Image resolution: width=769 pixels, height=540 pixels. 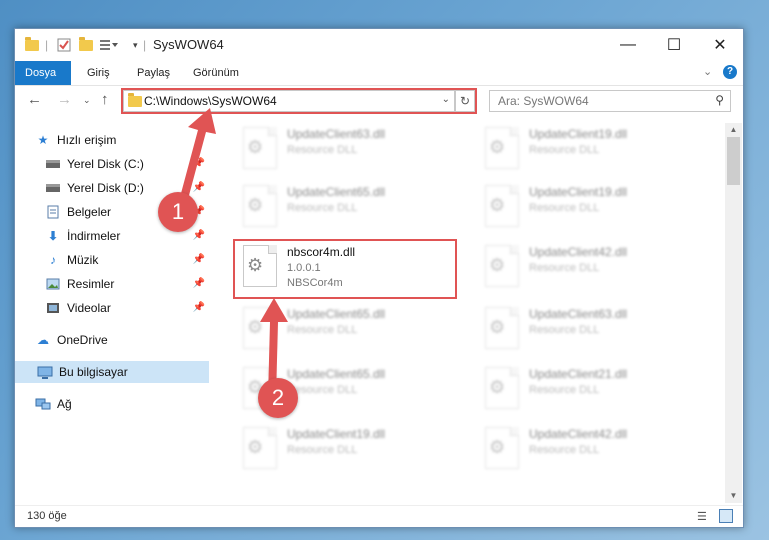 What do you see at coordinates (178, 212) in the screenshot?
I see `callout-badge-1: 1` at bounding box center [178, 212].